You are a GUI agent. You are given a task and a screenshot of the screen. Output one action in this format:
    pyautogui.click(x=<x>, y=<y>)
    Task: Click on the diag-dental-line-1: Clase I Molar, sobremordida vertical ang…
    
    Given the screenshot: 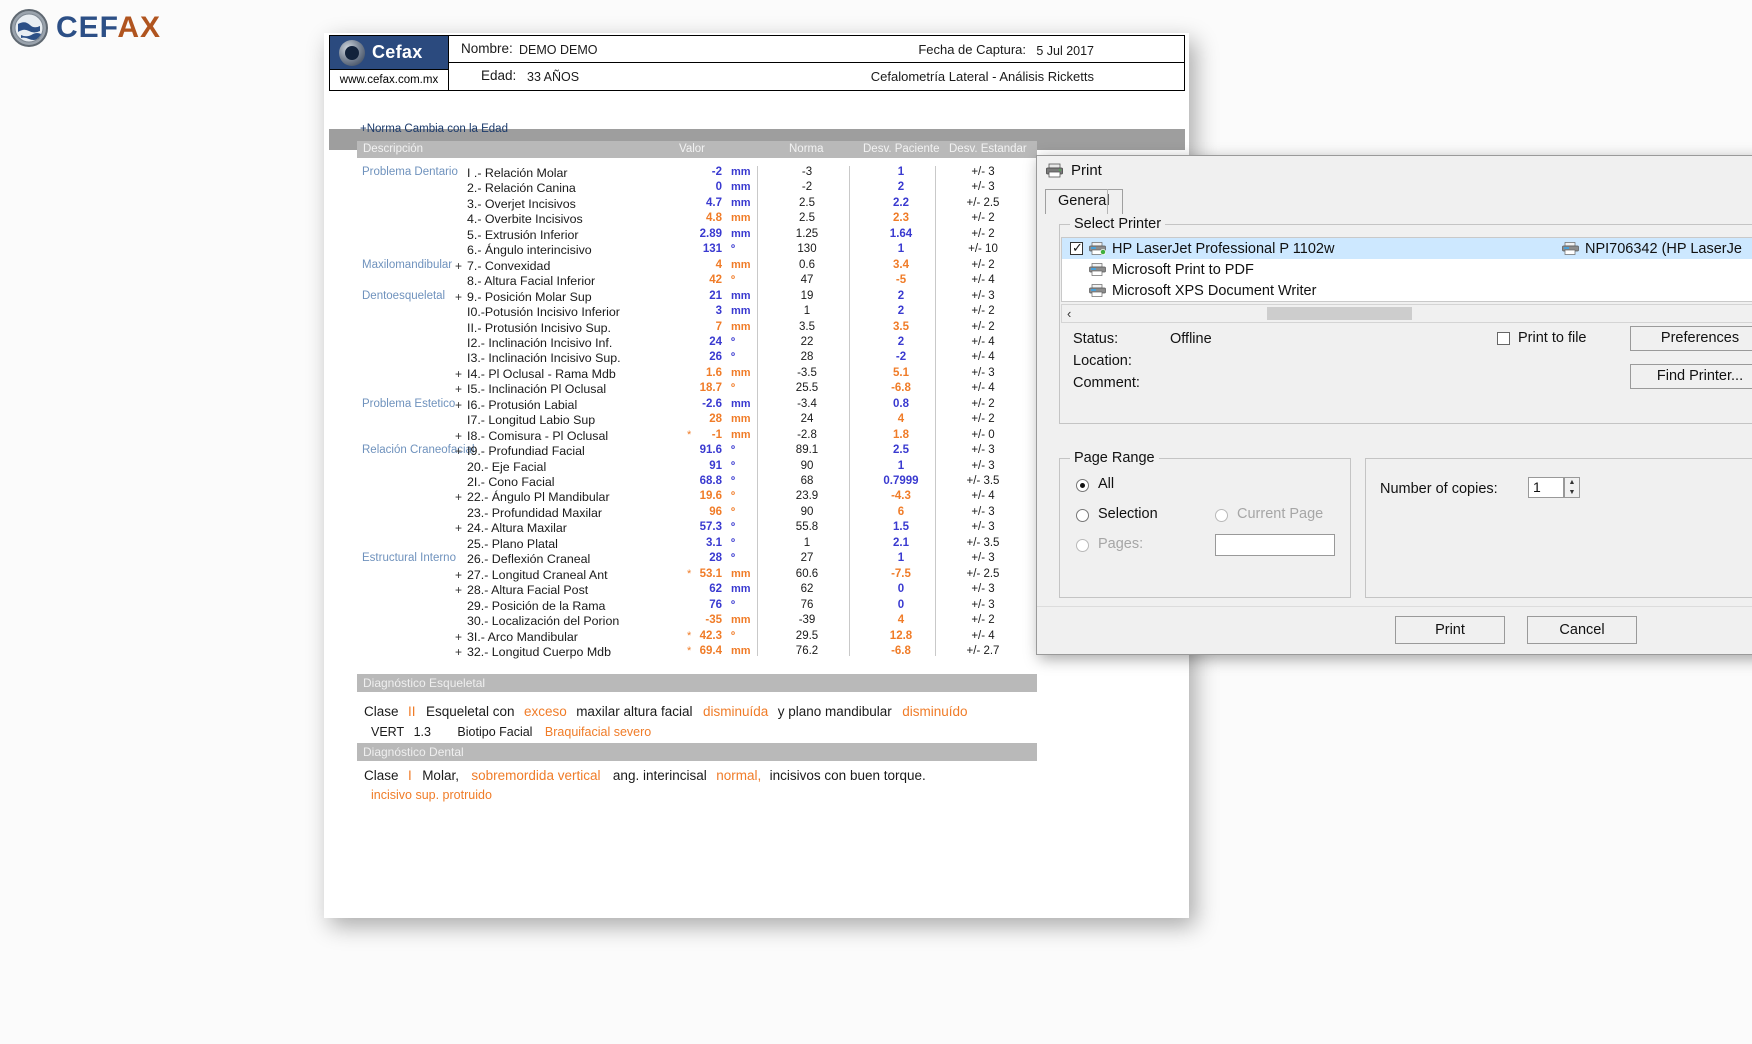 What is the action you would take?
    pyautogui.click(x=645, y=776)
    